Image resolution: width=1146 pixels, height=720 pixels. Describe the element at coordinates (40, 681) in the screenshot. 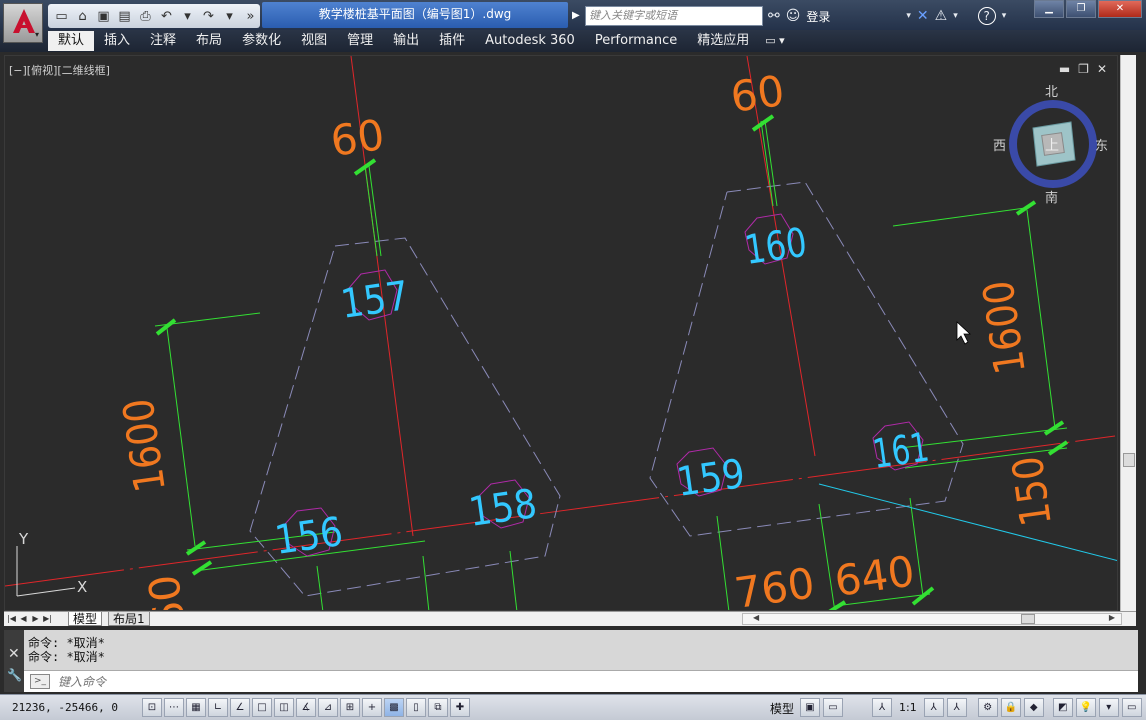

I see `command-prompt-icon: >_` at that location.